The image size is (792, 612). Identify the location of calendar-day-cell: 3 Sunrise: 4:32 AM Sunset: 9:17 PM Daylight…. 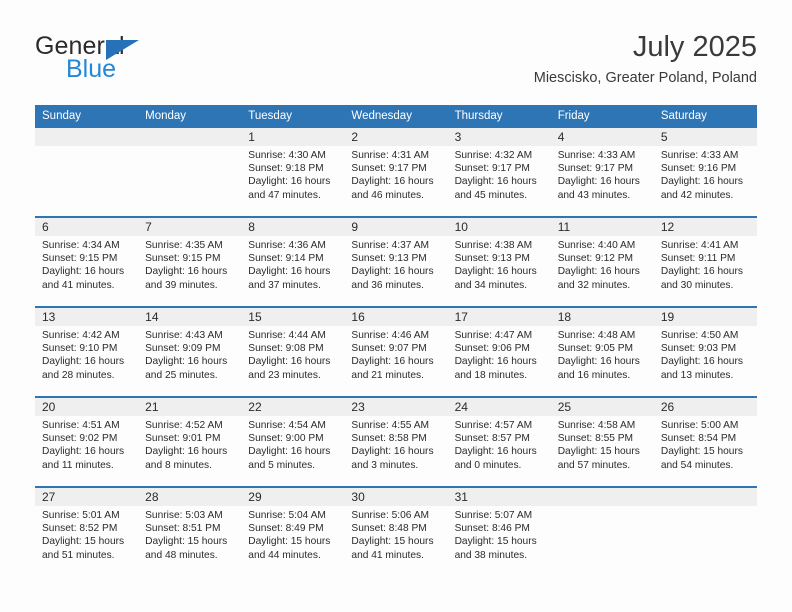
(499, 172).